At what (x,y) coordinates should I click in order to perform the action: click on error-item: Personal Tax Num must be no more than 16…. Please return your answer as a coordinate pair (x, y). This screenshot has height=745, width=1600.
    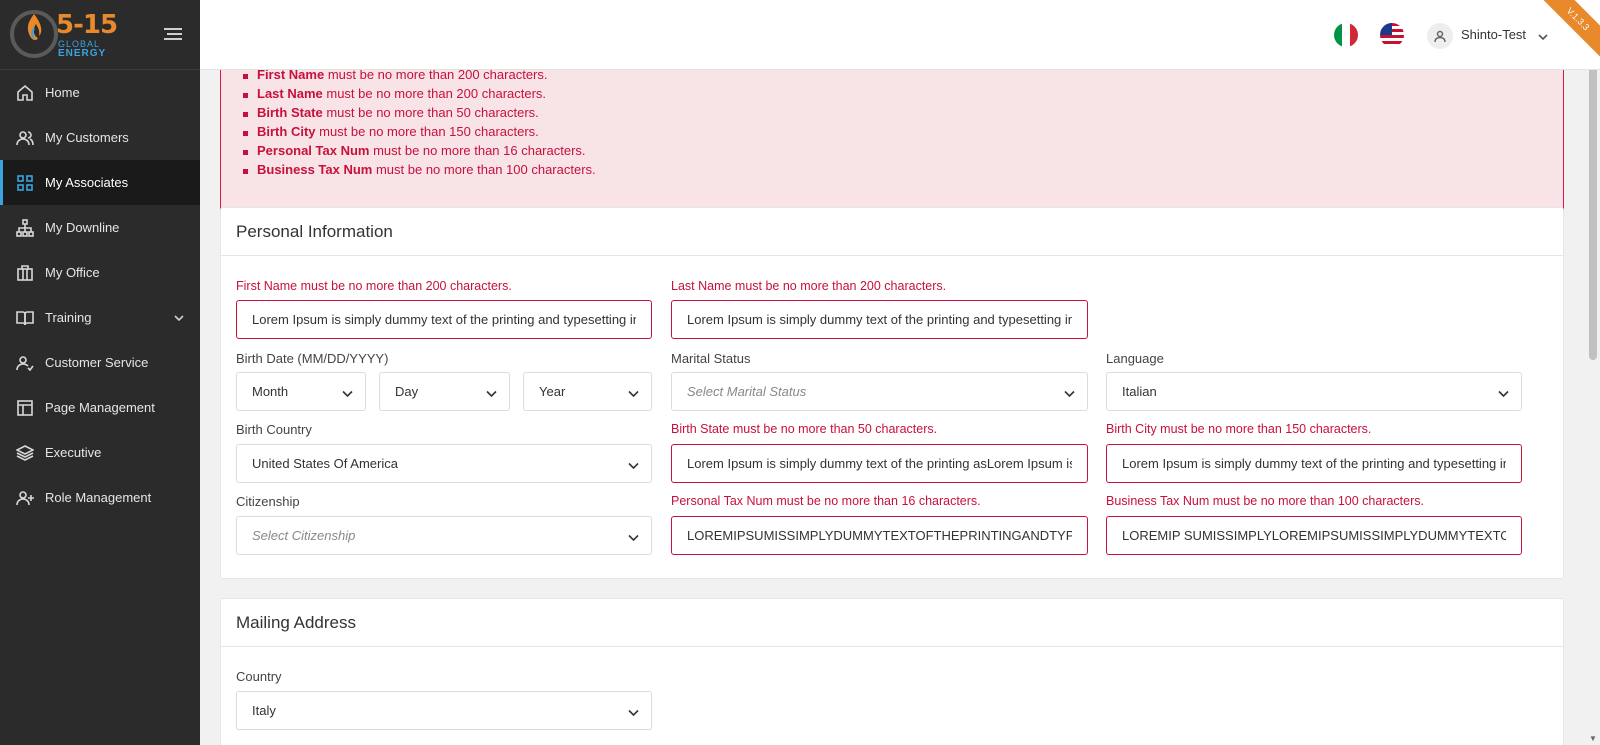
    Looking at the image, I should click on (419, 152).